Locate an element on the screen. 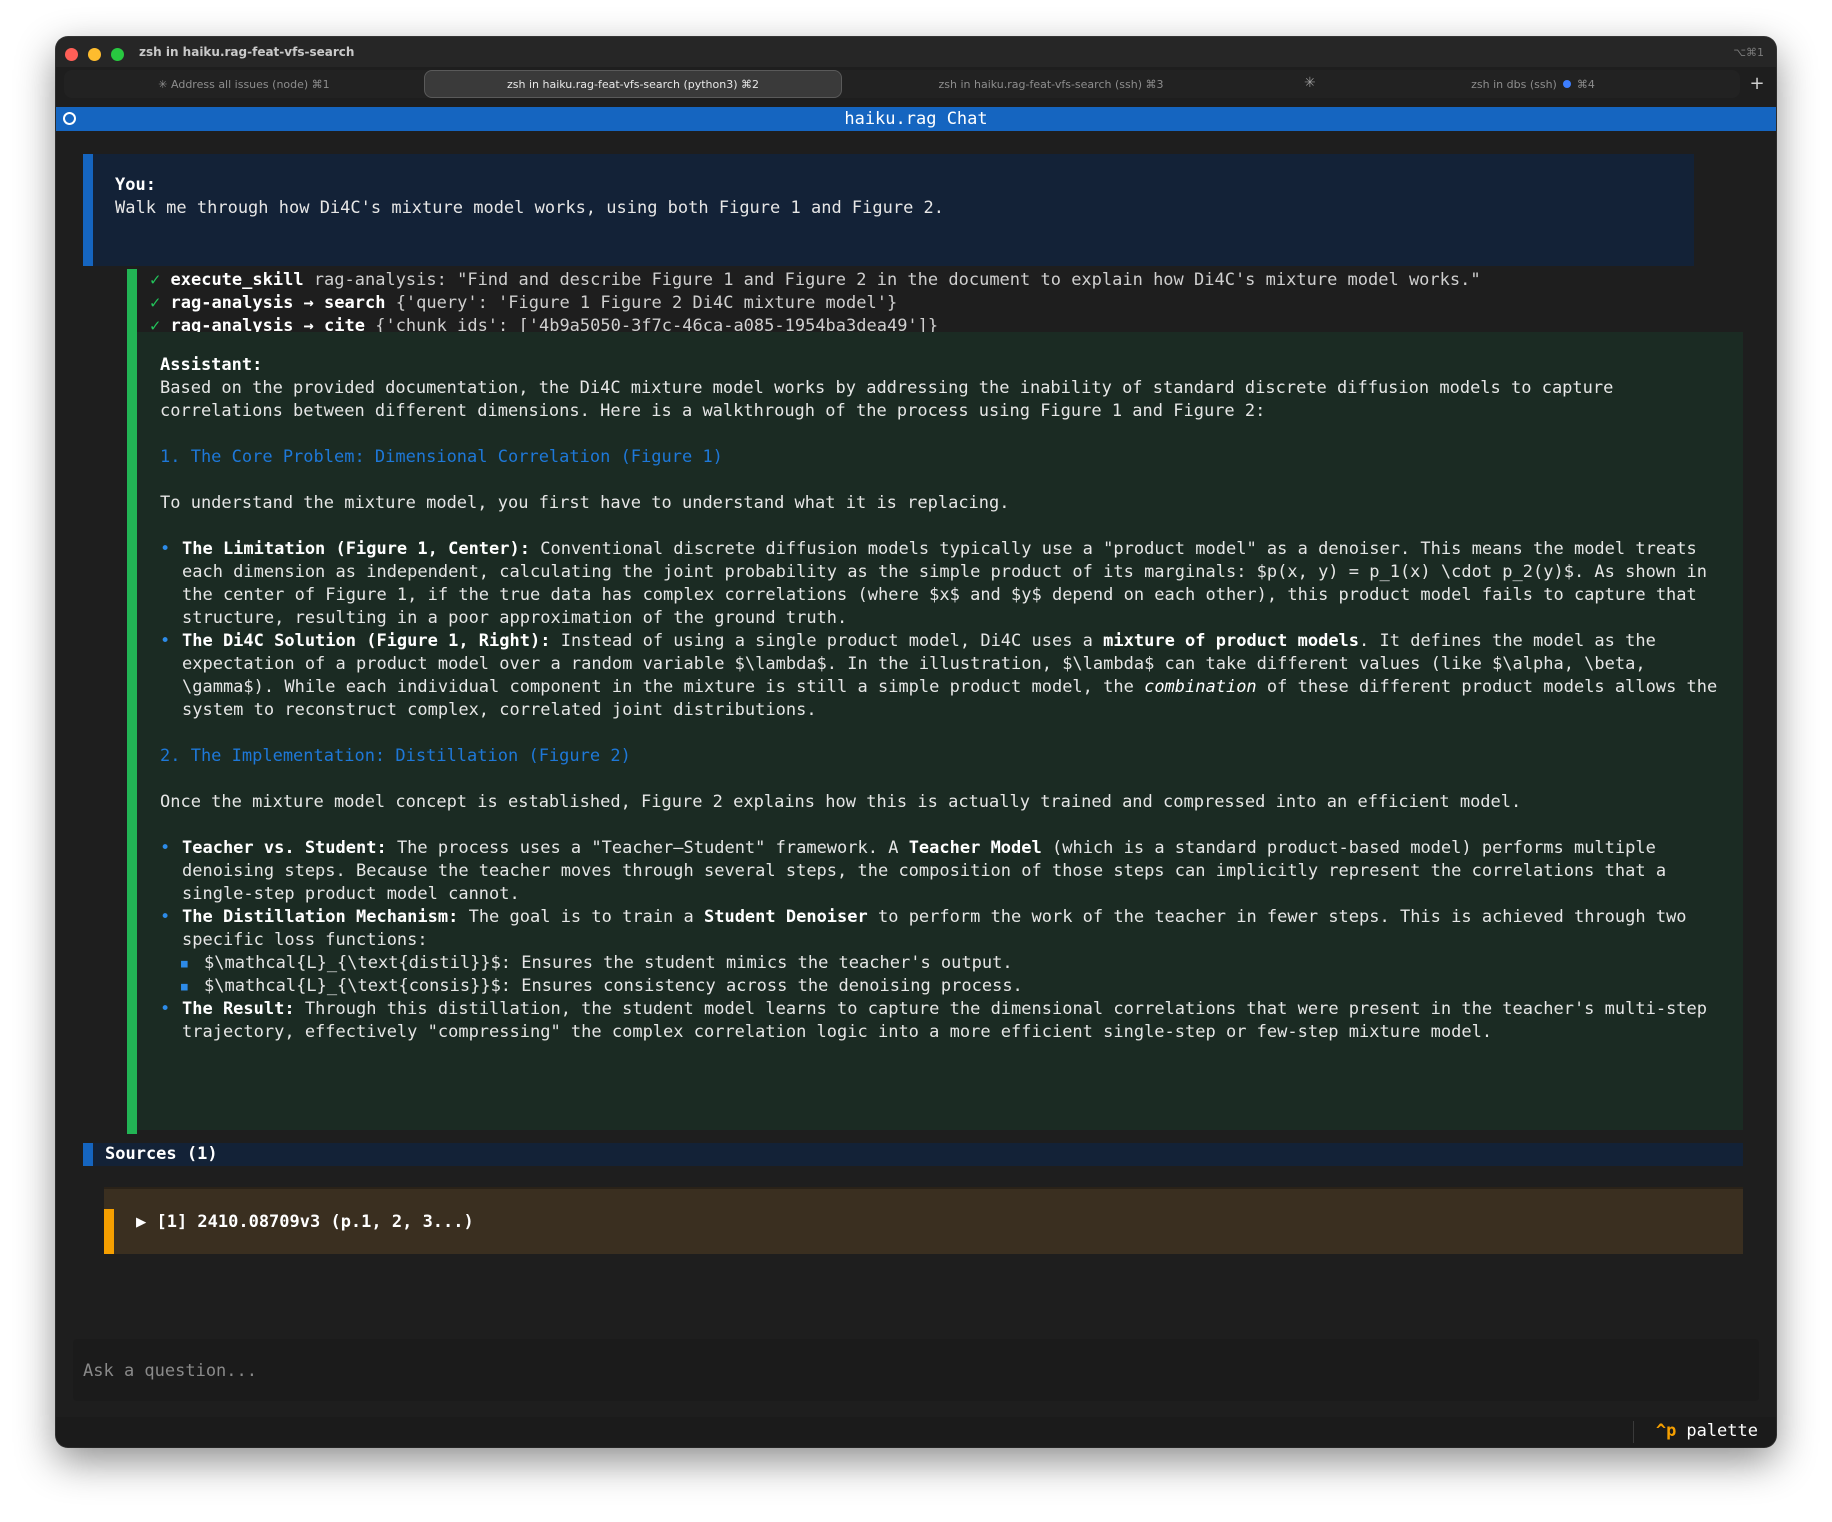  tab-4: zsh in dbs (ssh) ⌘4 is located at coordinates (1533, 84).